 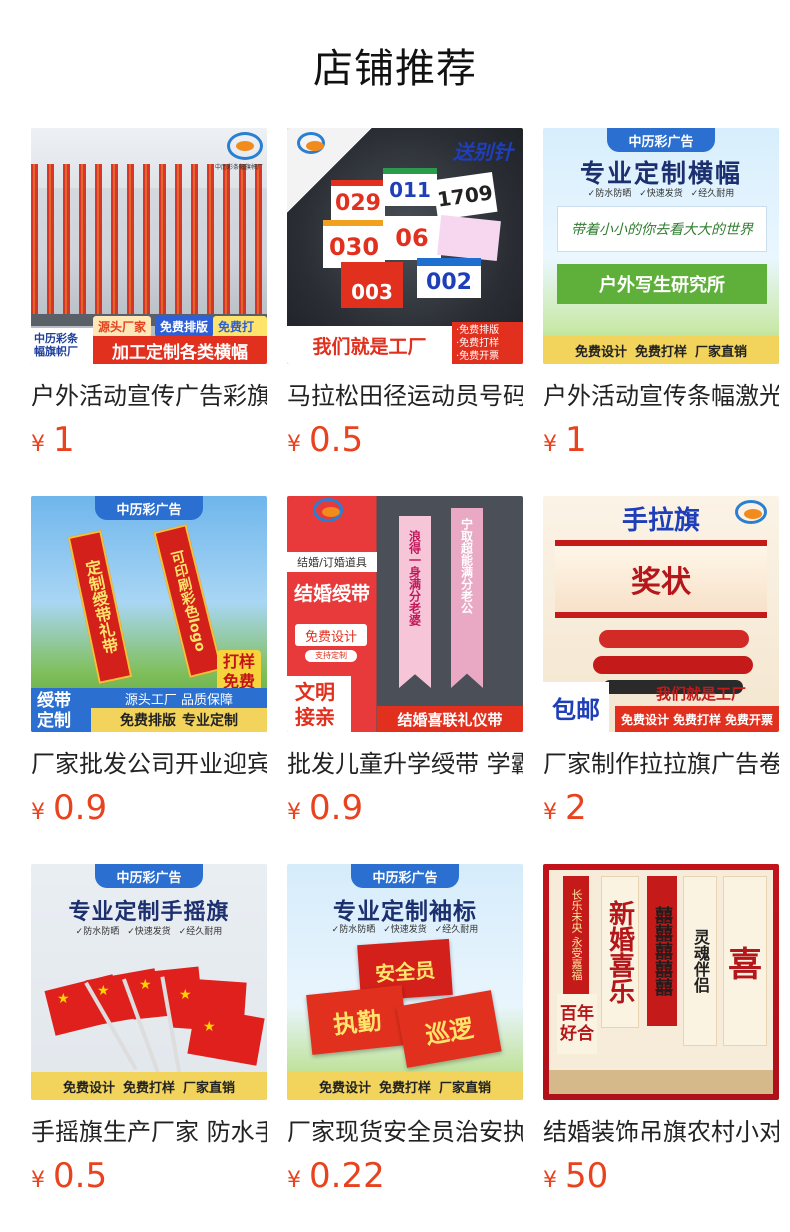 What do you see at coordinates (100, 607) in the screenshot?
I see `sash: 定制绶带礼带` at bounding box center [100, 607].